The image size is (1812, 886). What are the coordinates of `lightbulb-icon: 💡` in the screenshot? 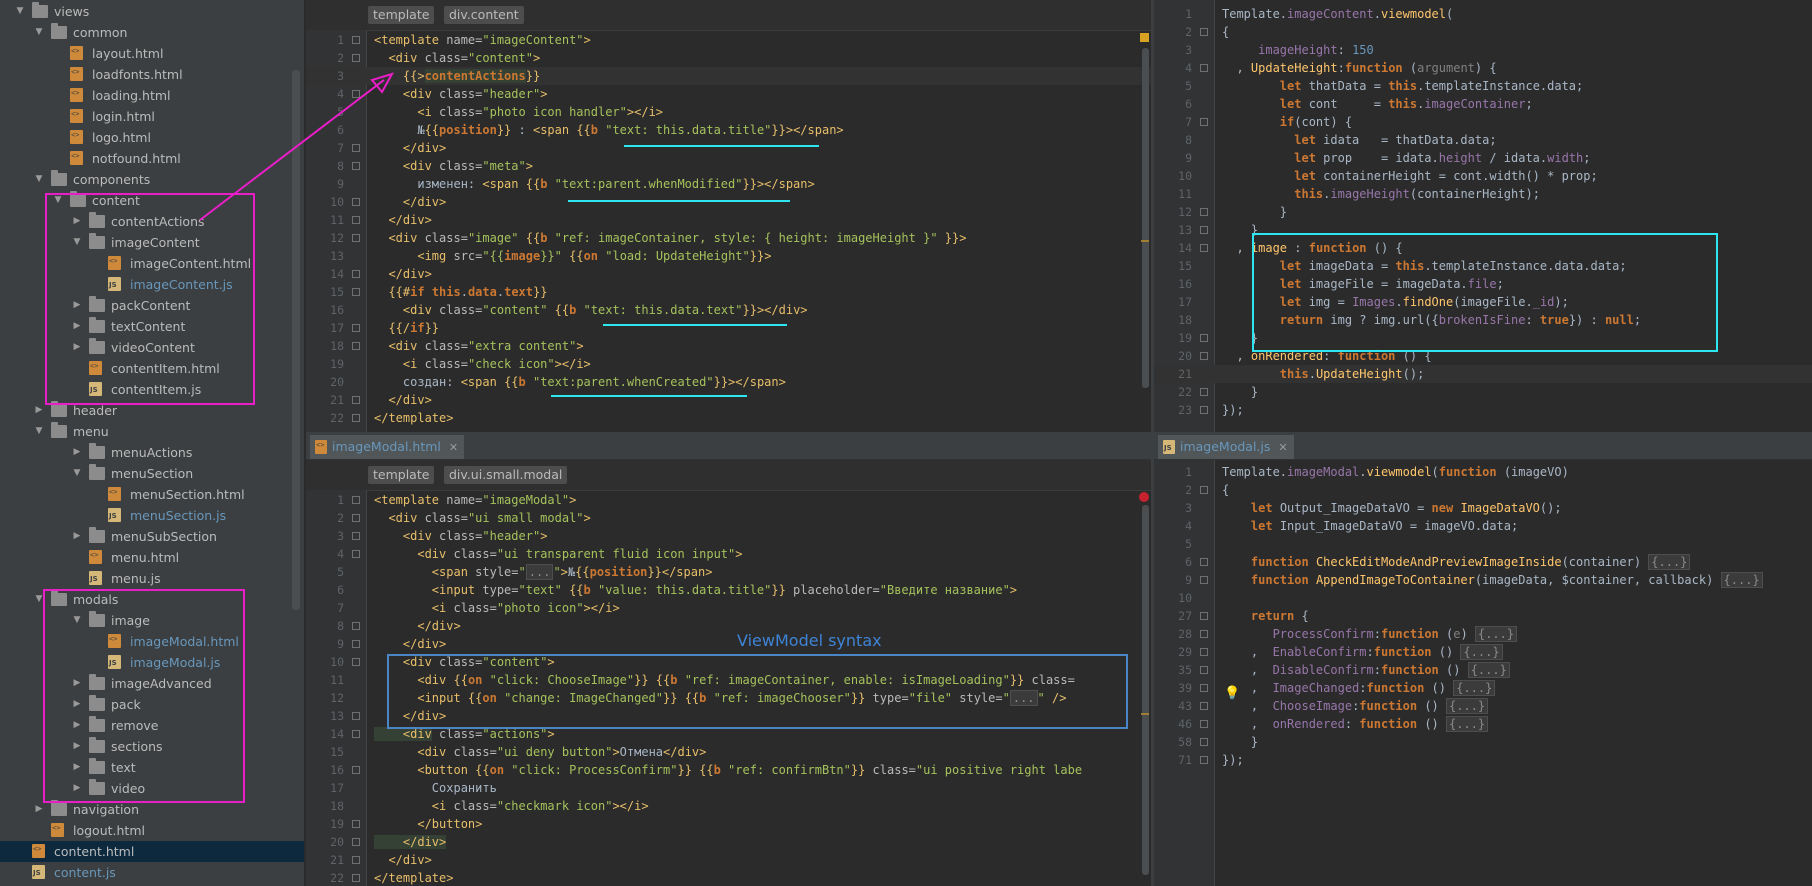 It's located at (1232, 693).